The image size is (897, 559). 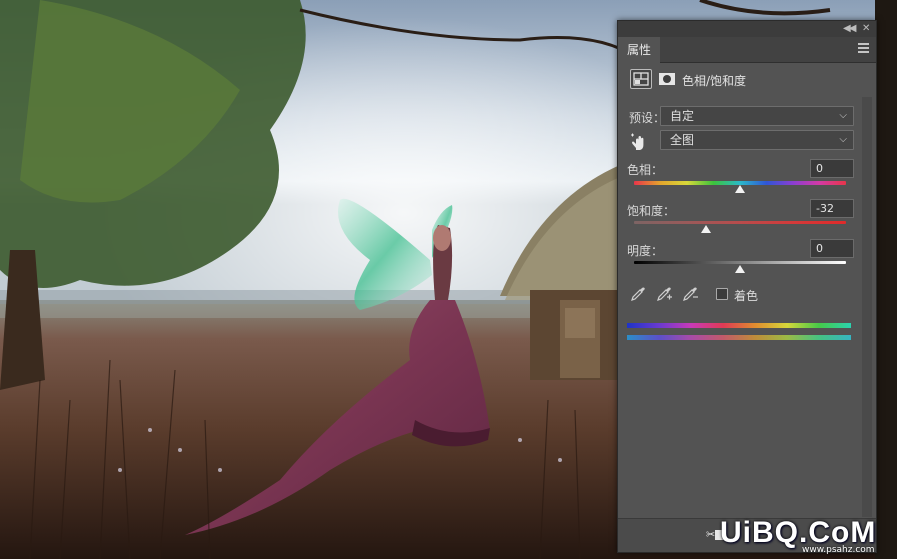 What do you see at coordinates (645, 251) in the screenshot?
I see `lightness-label: 明度：` at bounding box center [645, 251].